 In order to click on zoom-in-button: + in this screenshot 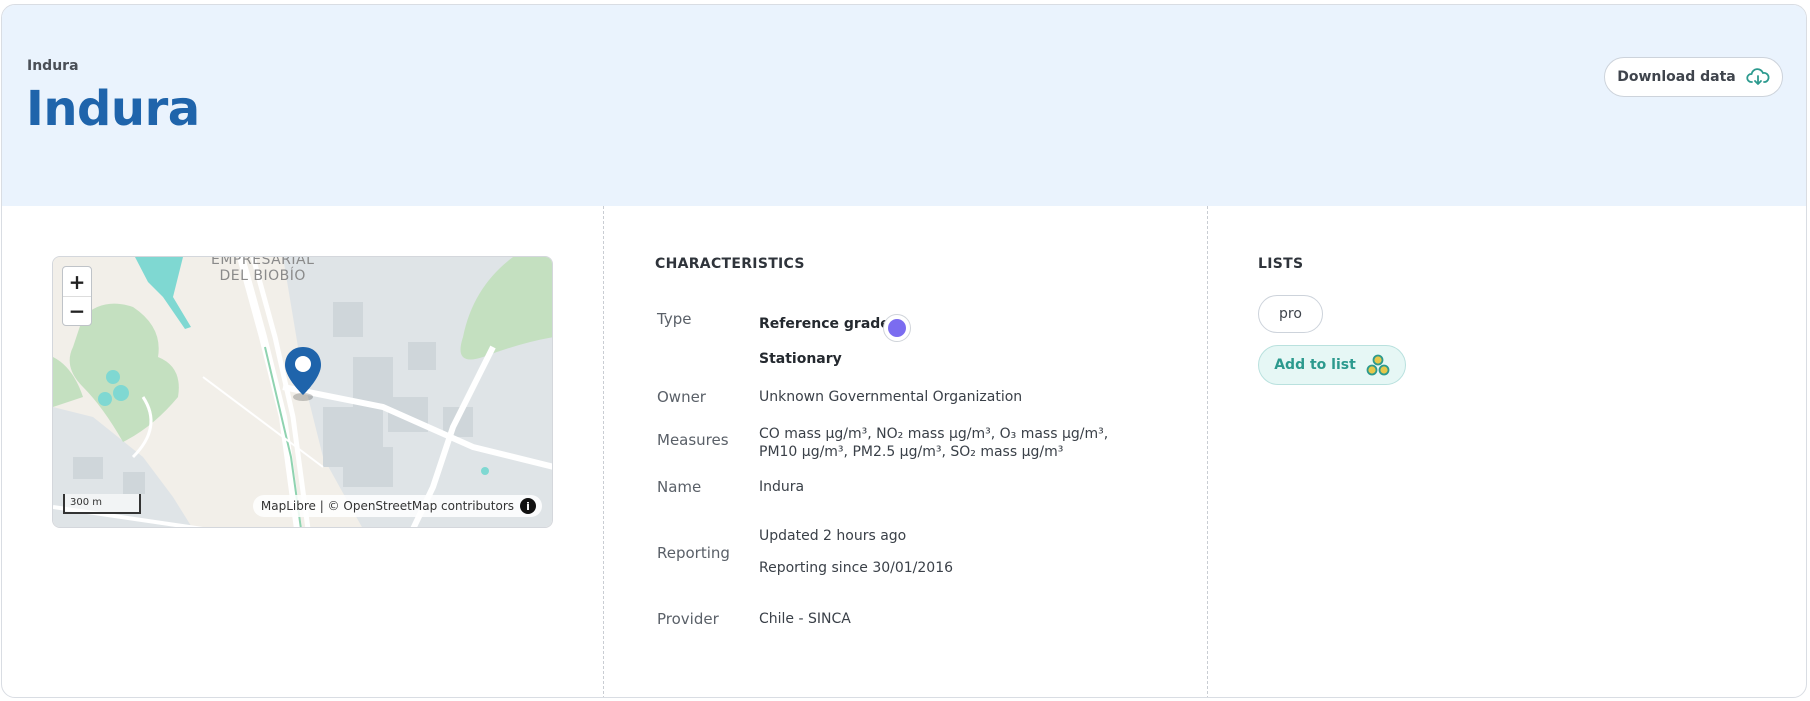, I will do `click(77, 281)`.